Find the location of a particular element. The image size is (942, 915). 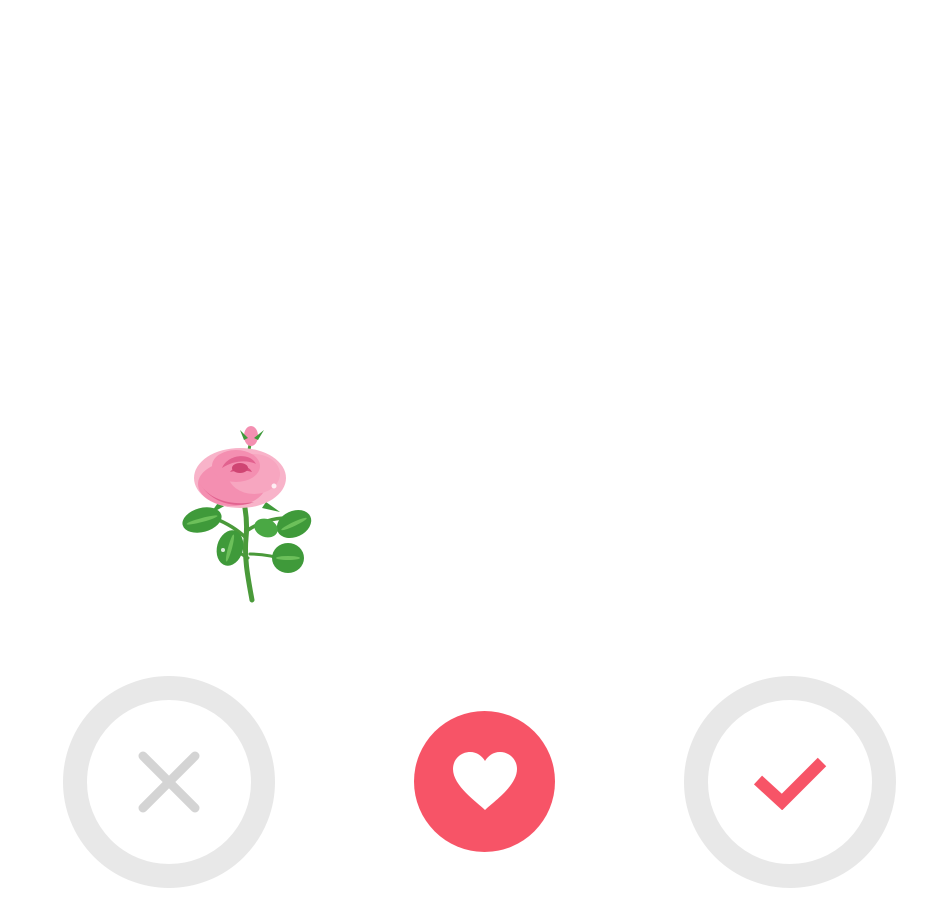

heart-icon is located at coordinates (484, 780).